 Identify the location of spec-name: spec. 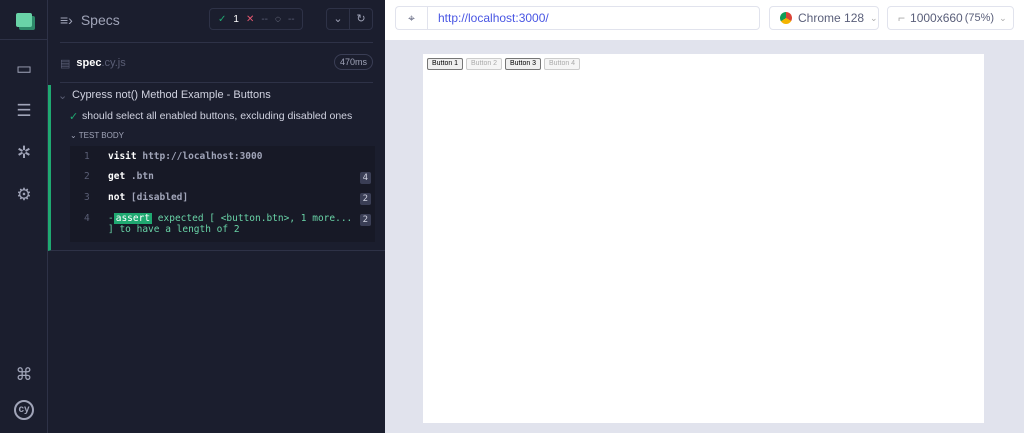
(89, 63).